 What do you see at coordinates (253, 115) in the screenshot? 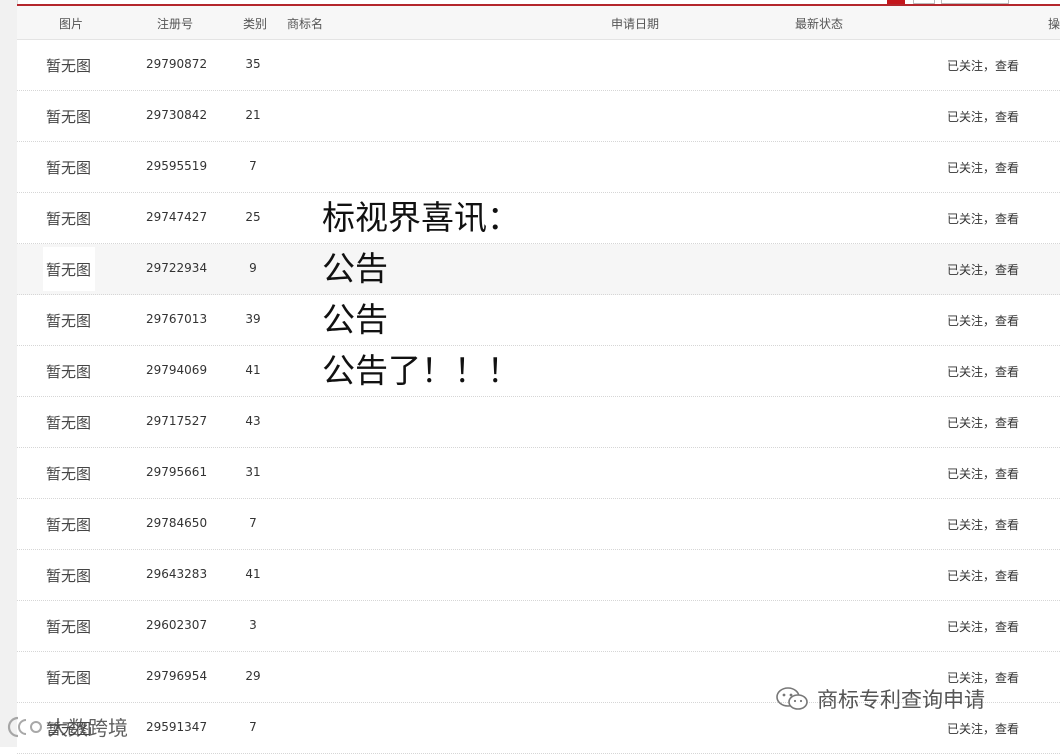
I see `class-no: 21` at bounding box center [253, 115].